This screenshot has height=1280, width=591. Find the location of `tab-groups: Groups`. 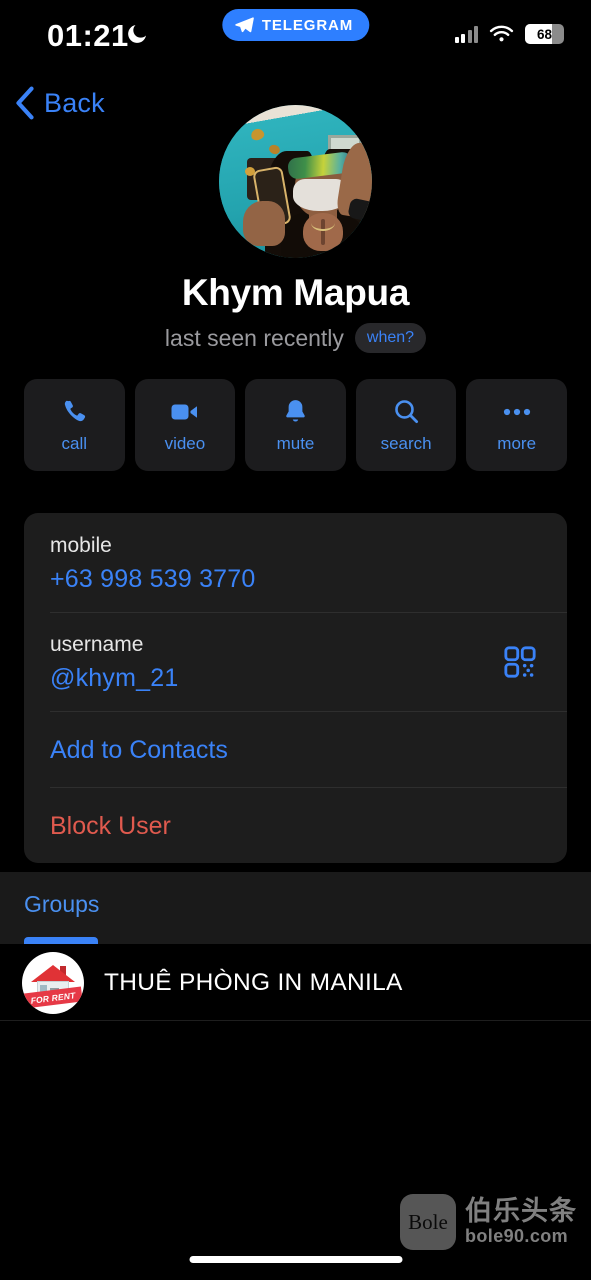

tab-groups: Groups is located at coordinates (61, 904).